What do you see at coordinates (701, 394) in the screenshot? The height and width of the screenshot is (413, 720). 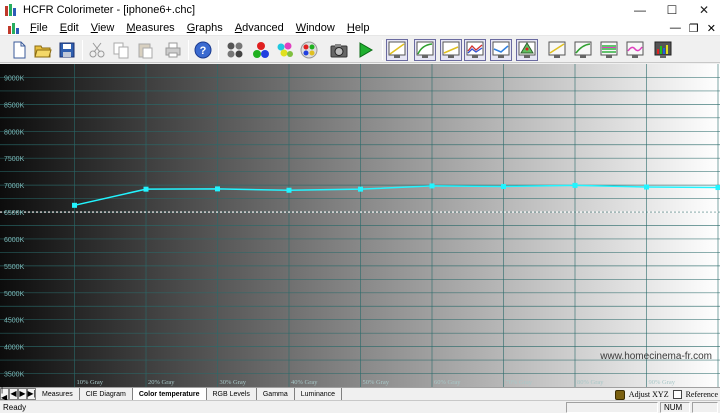 I see `reference-label: Reference` at bounding box center [701, 394].